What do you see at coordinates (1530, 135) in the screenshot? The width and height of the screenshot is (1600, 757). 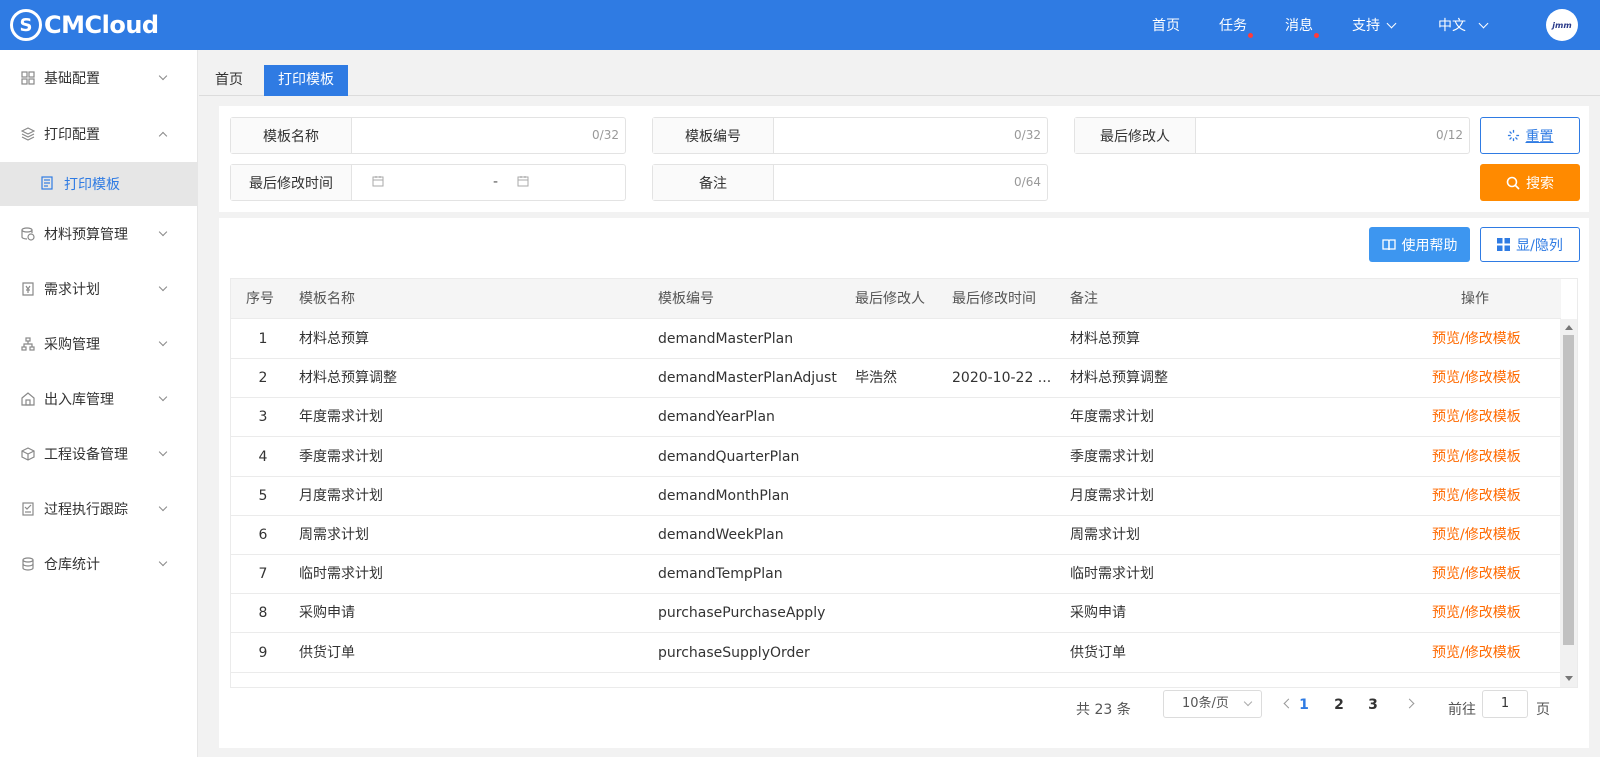 I see `reset-button: 重置` at bounding box center [1530, 135].